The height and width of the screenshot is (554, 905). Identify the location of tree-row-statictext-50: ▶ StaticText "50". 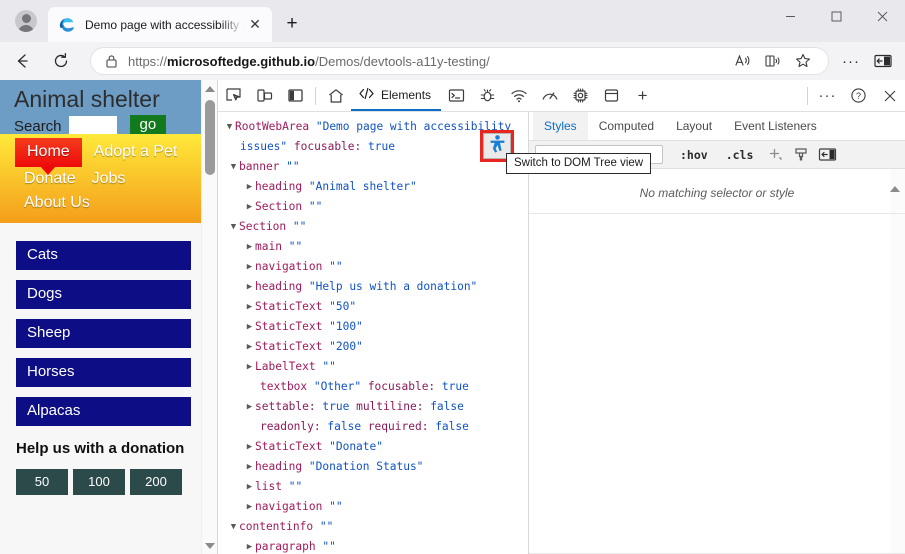
(373, 307).